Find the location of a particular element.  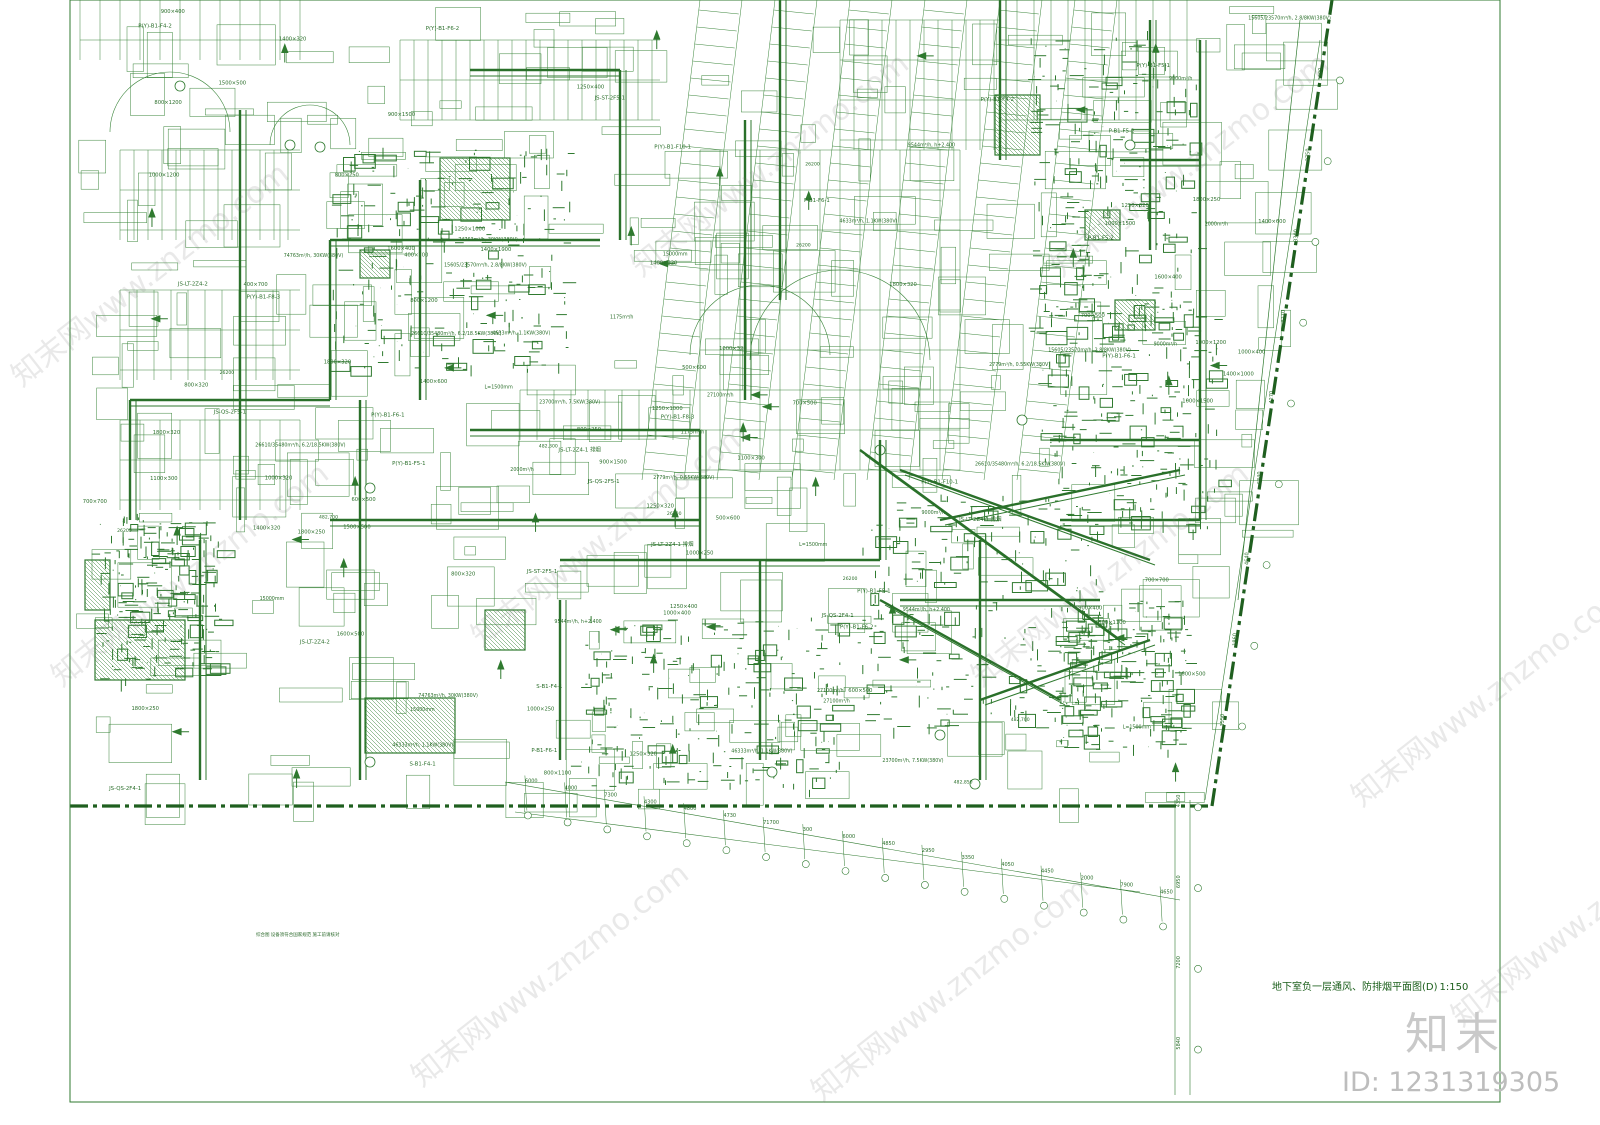

bottom-dimension-value: 4730 is located at coordinates (729, 816).